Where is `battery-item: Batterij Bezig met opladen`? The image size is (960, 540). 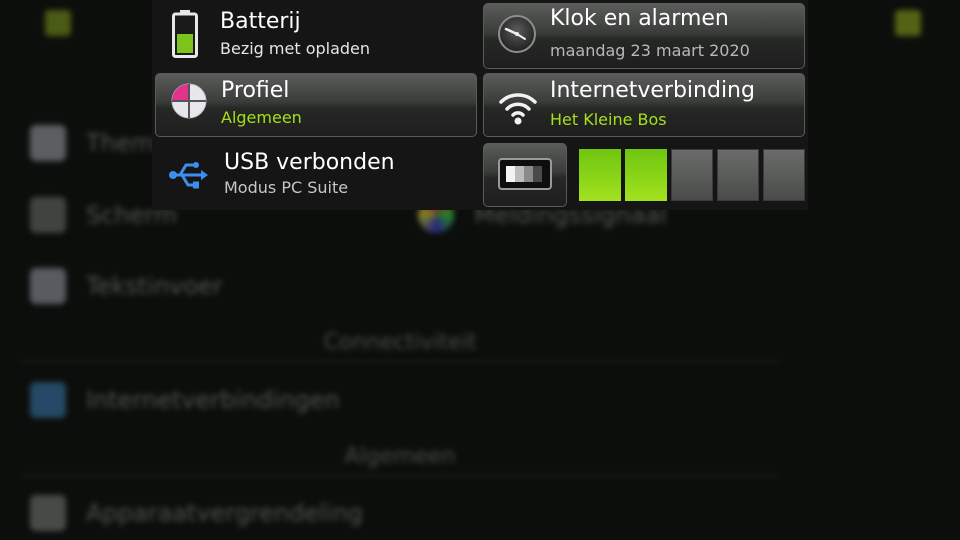
battery-item: Batterij Bezig met opladen is located at coordinates (316, 35).